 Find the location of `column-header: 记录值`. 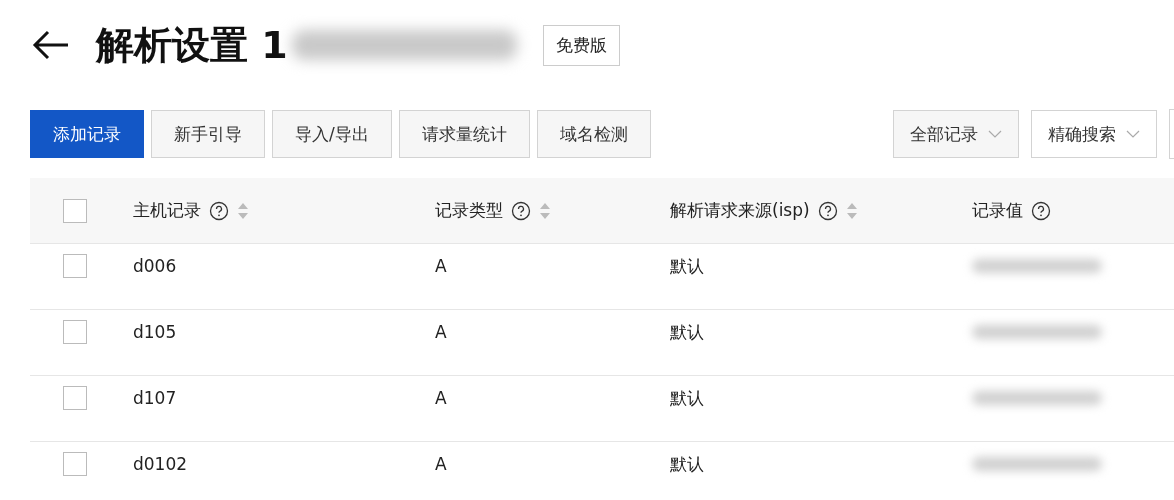

column-header: 记录值 is located at coordinates (997, 210).